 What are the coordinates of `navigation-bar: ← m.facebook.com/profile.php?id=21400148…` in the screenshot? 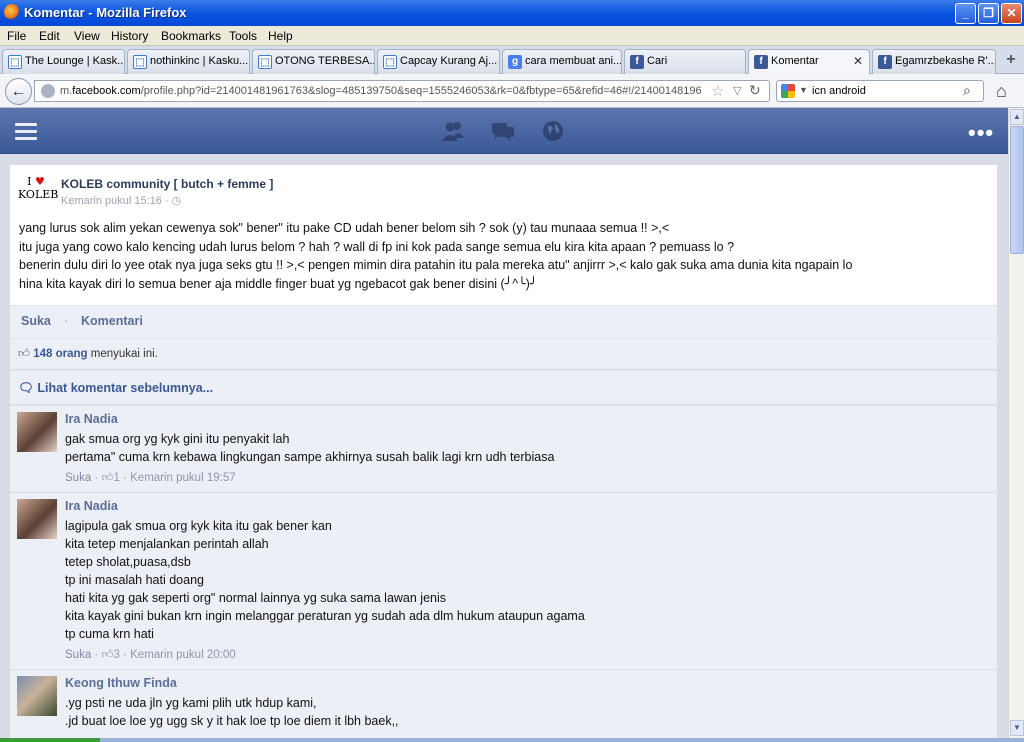 It's located at (512, 91).